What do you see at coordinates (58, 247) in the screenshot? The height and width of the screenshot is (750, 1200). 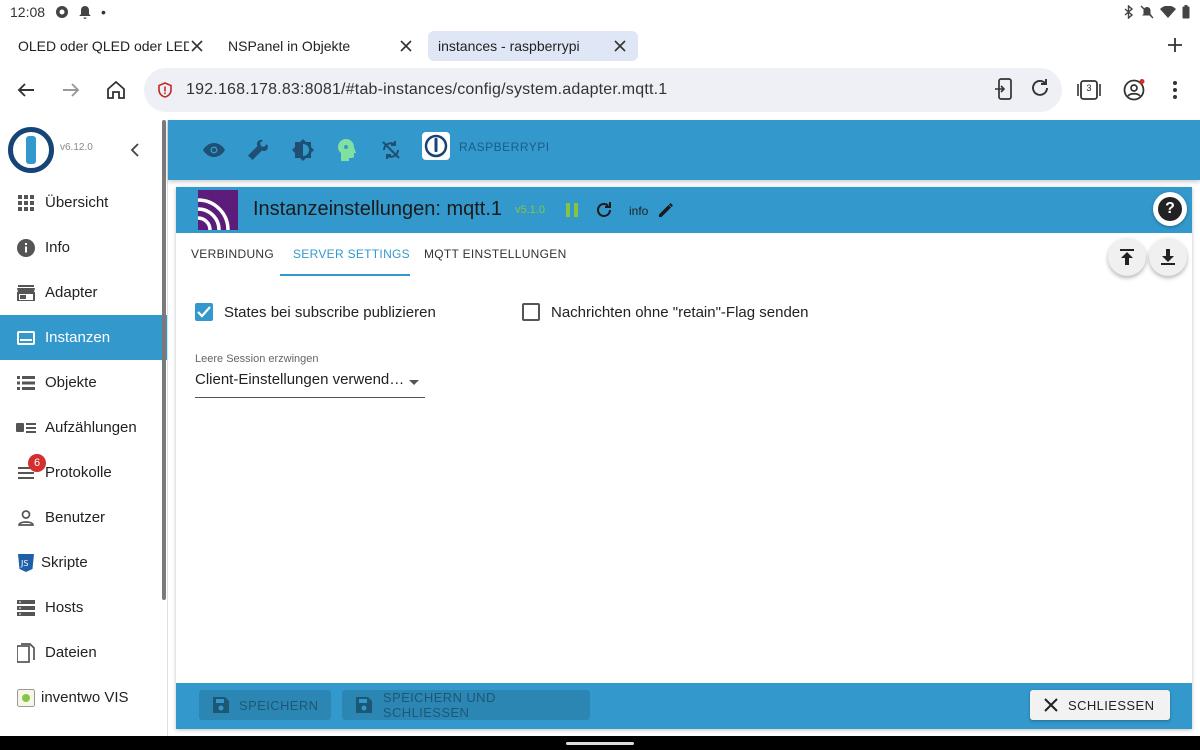 I see `sidebar-item-label: Info` at bounding box center [58, 247].